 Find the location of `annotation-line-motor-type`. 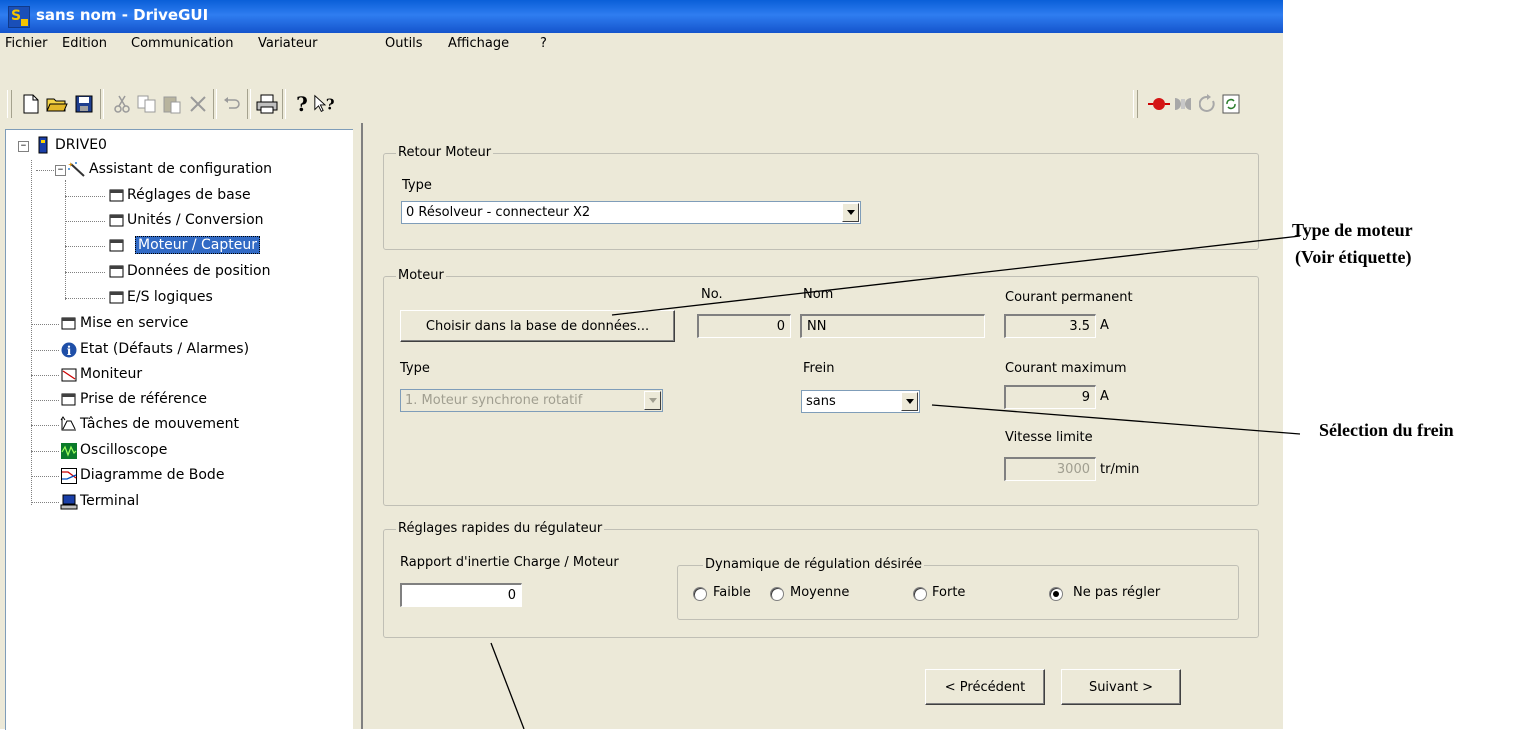

annotation-line-motor-type is located at coordinates (956, 275).